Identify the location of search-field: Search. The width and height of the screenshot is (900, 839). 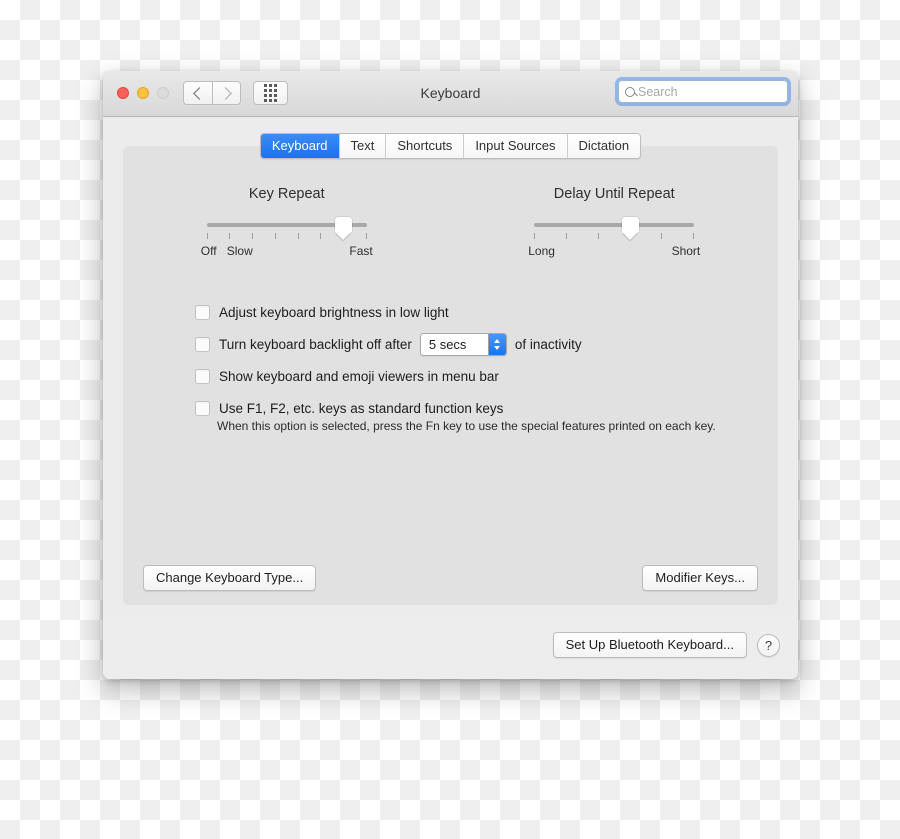
(703, 91).